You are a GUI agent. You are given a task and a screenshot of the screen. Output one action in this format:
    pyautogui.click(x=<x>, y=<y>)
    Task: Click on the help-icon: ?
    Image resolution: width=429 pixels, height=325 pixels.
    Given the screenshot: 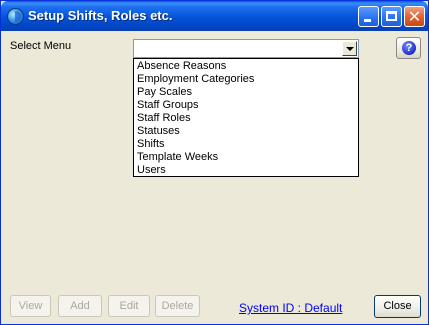 What is the action you would take?
    pyautogui.click(x=409, y=48)
    